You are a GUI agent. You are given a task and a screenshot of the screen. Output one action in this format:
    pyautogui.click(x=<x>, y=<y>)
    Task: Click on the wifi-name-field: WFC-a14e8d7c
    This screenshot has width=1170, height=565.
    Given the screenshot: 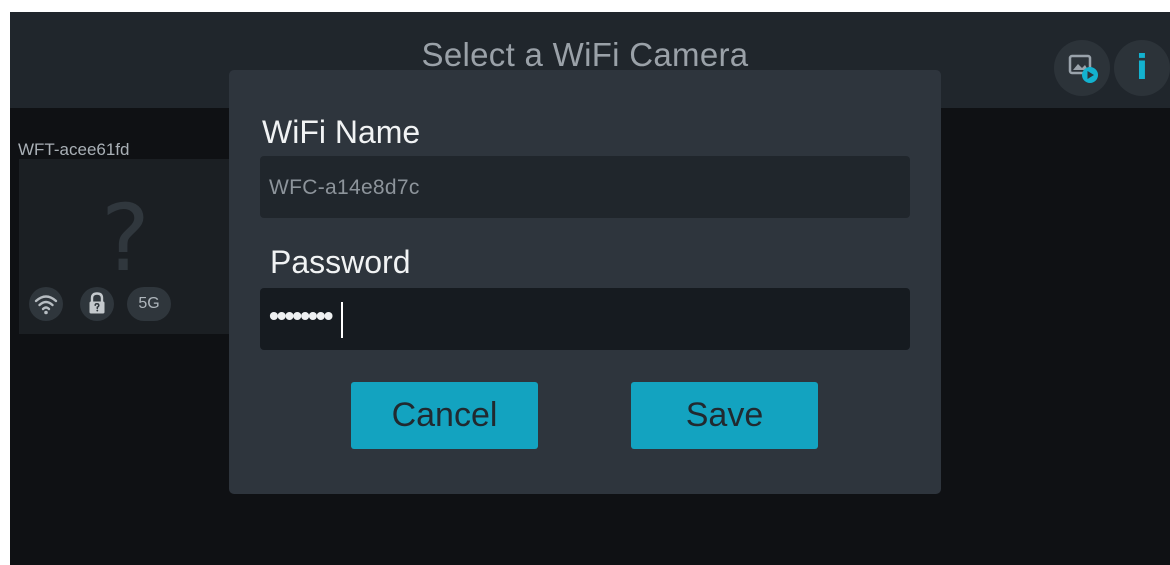 What is the action you would take?
    pyautogui.click(x=585, y=187)
    